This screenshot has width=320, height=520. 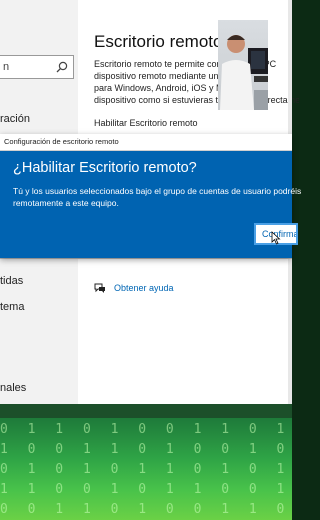 I want to click on mouse-cursor-icon, so click(x=276, y=238).